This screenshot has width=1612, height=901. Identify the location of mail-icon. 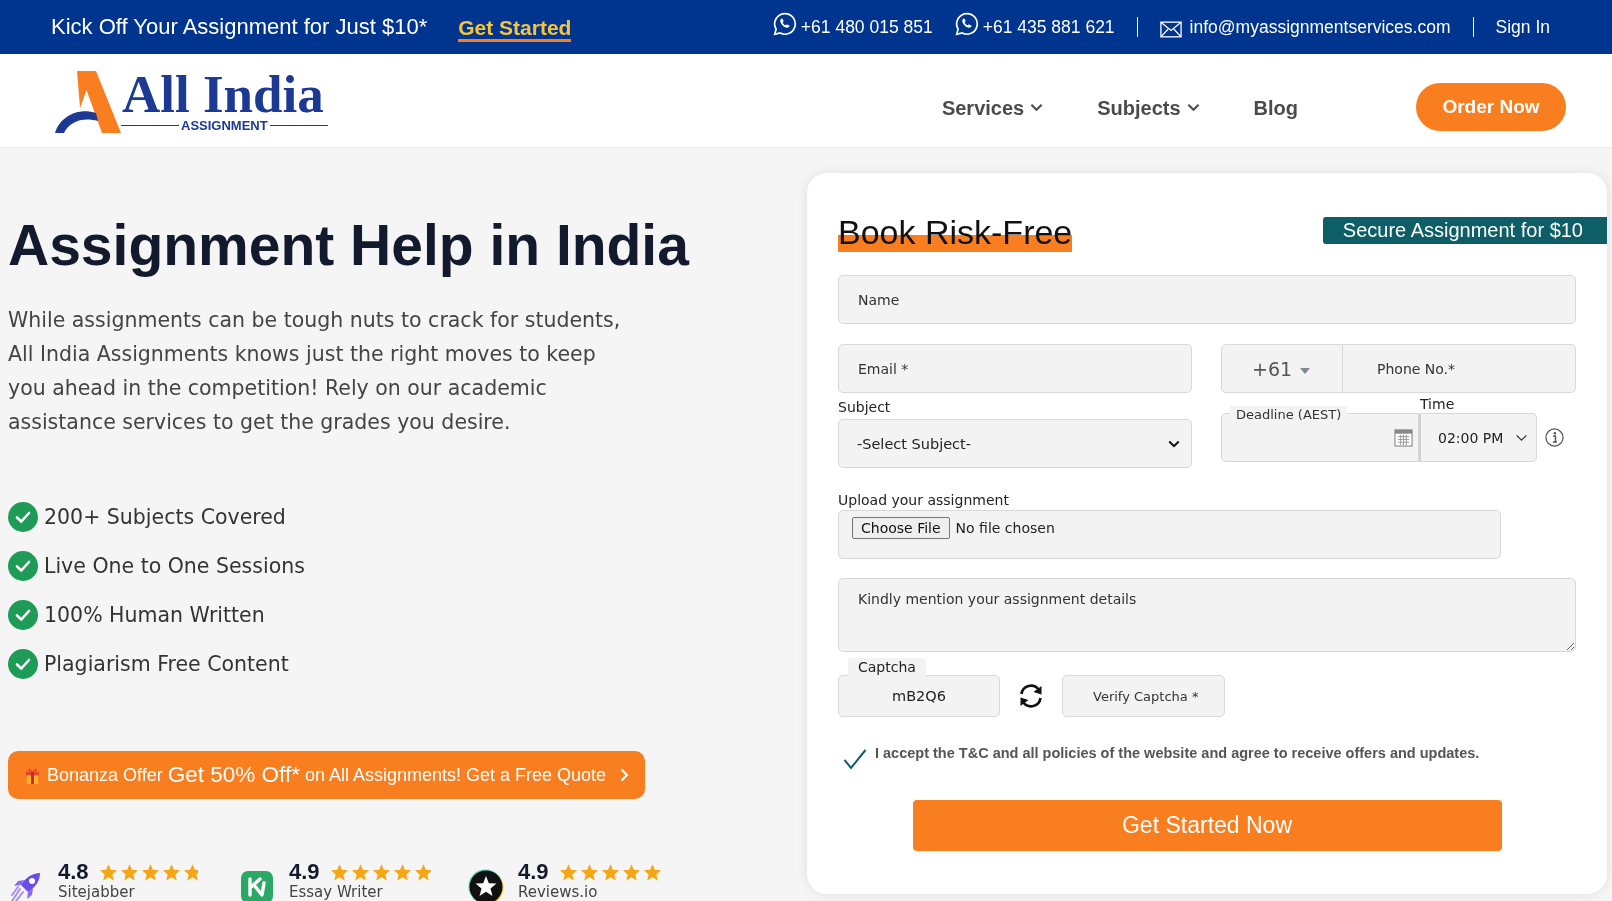
(1170, 29).